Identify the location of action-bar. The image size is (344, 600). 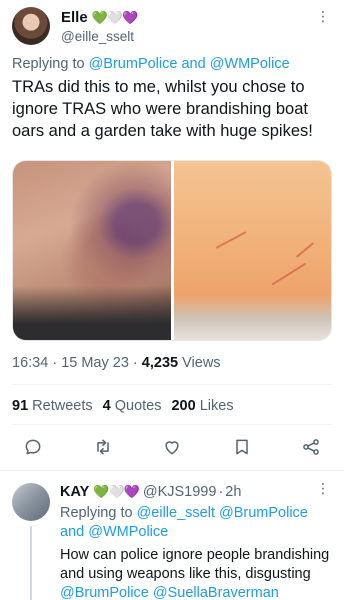
(172, 449).